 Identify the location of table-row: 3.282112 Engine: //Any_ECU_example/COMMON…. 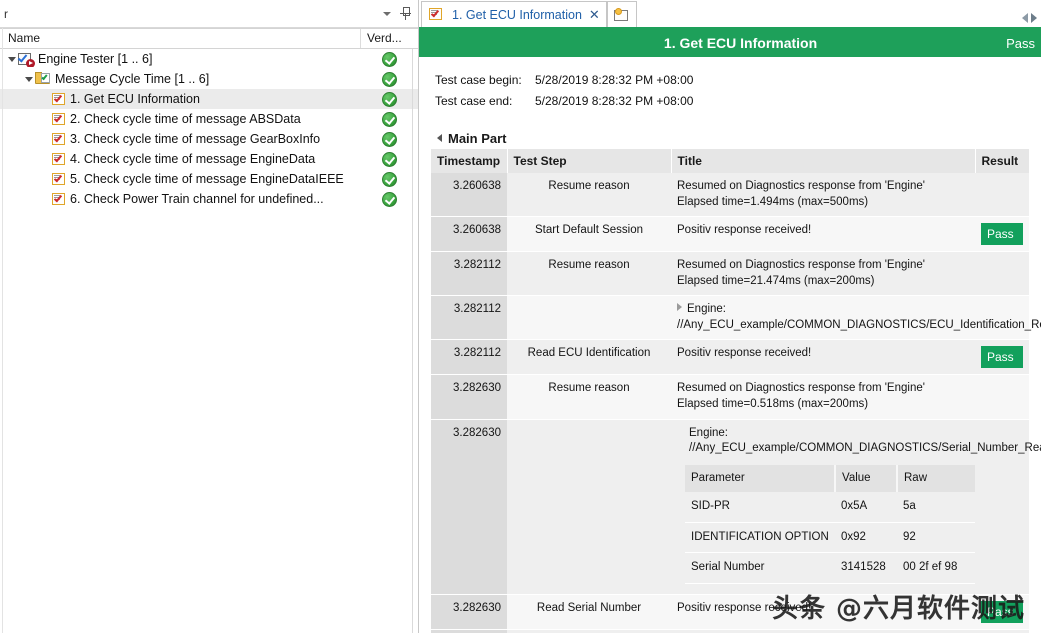
(736, 318).